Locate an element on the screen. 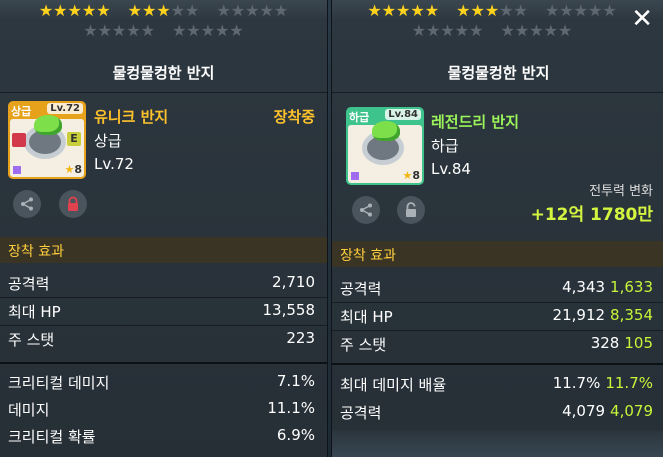 The width and height of the screenshot is (663, 457). lock-button is located at coordinates (73, 204).